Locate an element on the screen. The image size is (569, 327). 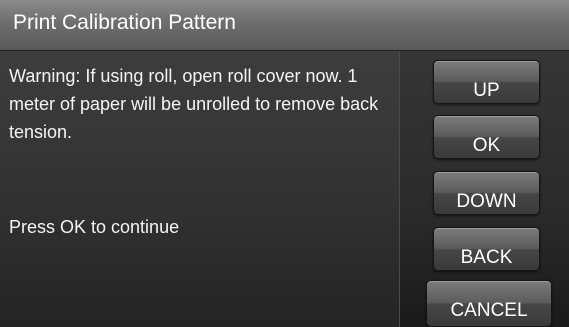
back-button: BACK is located at coordinates (486, 249).